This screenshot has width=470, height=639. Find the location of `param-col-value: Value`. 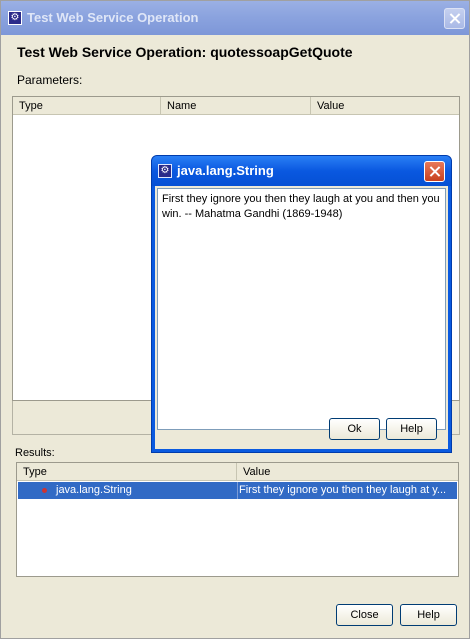

param-col-value: Value is located at coordinates (385, 106).